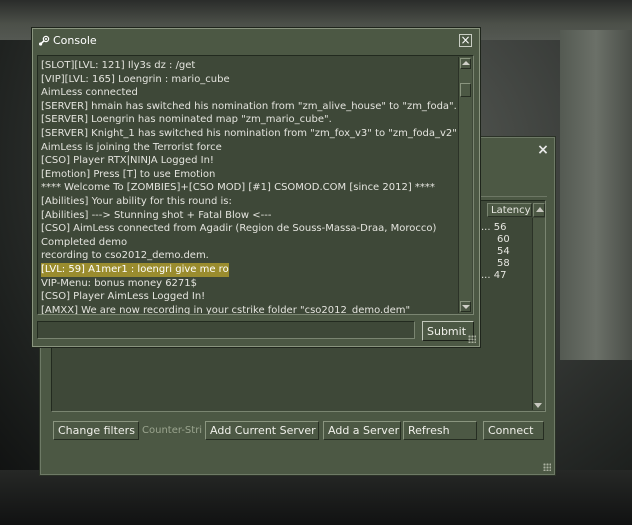 The width and height of the screenshot is (632, 525). What do you see at coordinates (539, 210) in the screenshot?
I see `sort-up-icon` at bounding box center [539, 210].